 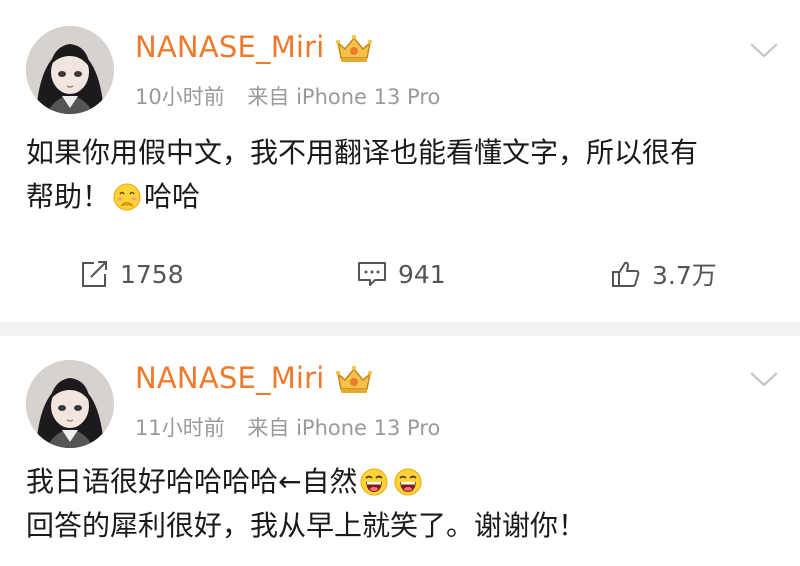 What do you see at coordinates (684, 275) in the screenshot?
I see `like-count: 3.7万` at bounding box center [684, 275].